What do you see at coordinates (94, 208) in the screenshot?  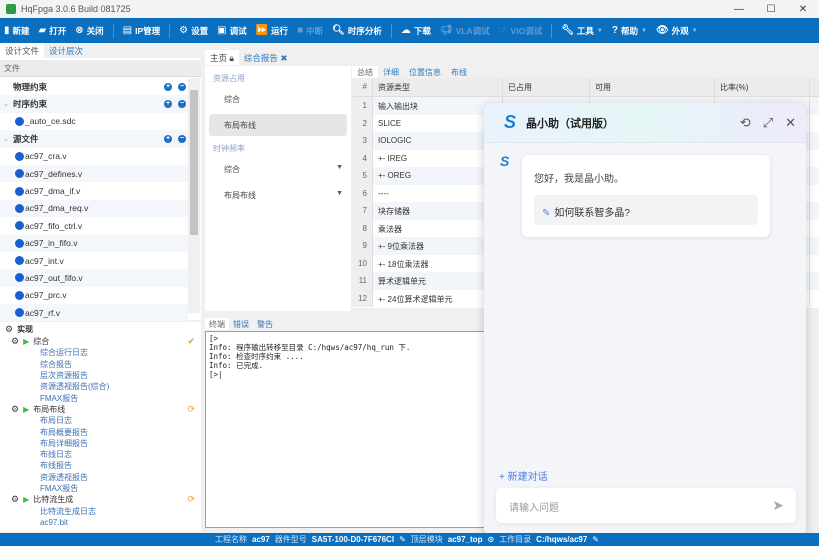 I see `tree-file: ac97_dma_req.v` at bounding box center [94, 208].